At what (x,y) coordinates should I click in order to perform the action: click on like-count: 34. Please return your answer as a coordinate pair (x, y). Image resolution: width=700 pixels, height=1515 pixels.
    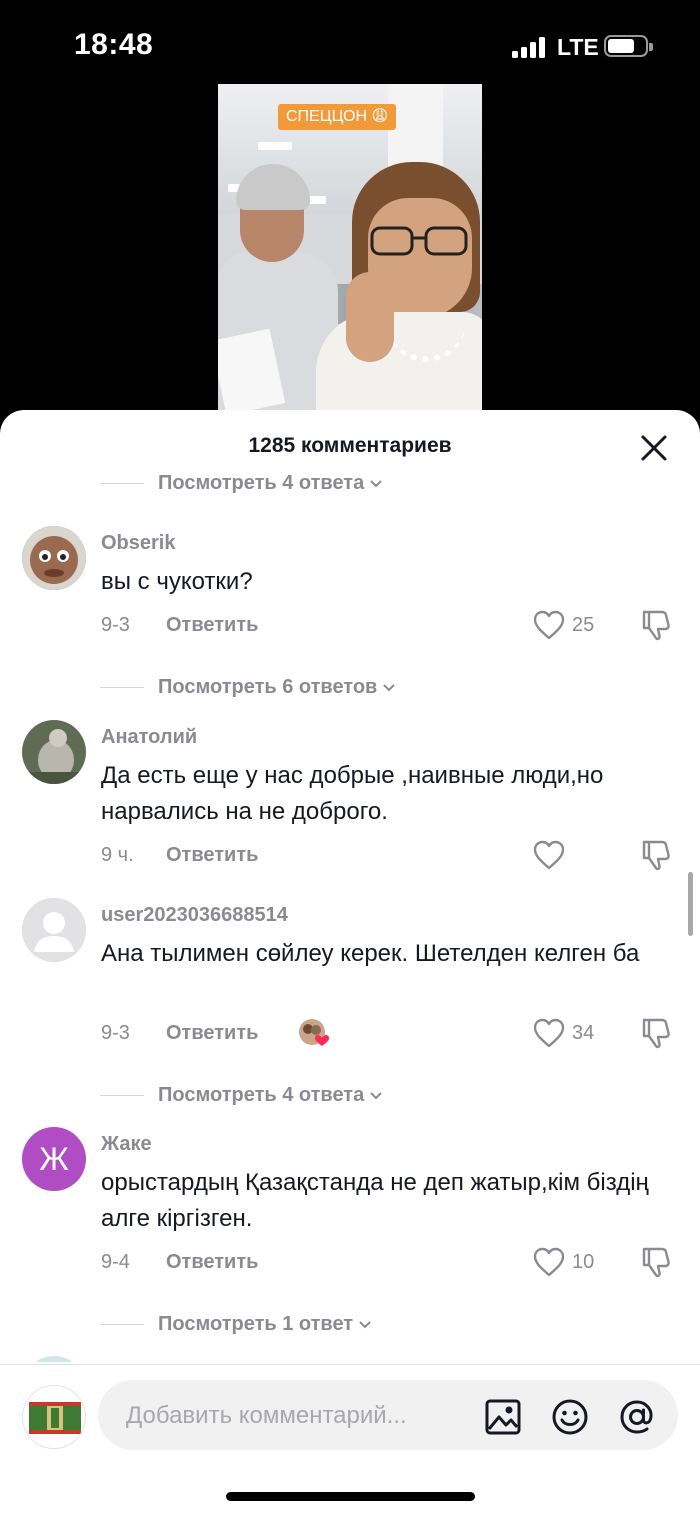
    Looking at the image, I should click on (583, 1032).